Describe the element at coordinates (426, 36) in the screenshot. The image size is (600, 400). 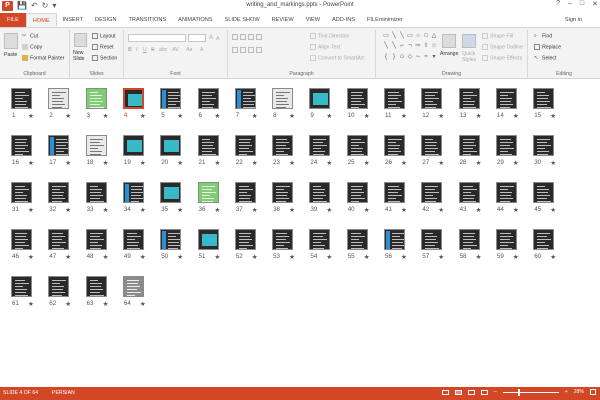
I see `shape-rectangle-icon: □` at that location.